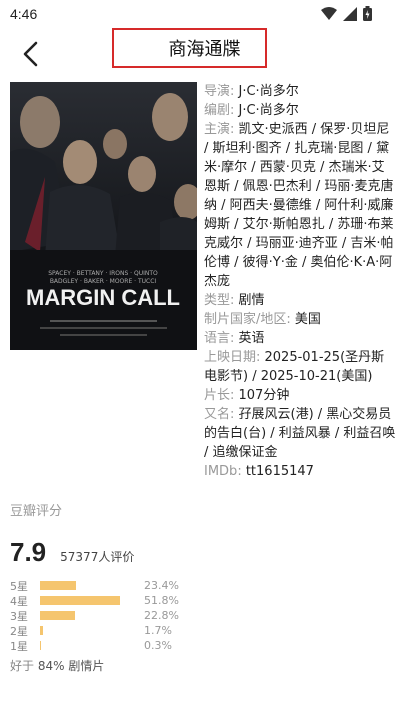 This screenshot has width=400, height=711. I want to click on star-row-4: 4星 51.8%, so click(200, 600).